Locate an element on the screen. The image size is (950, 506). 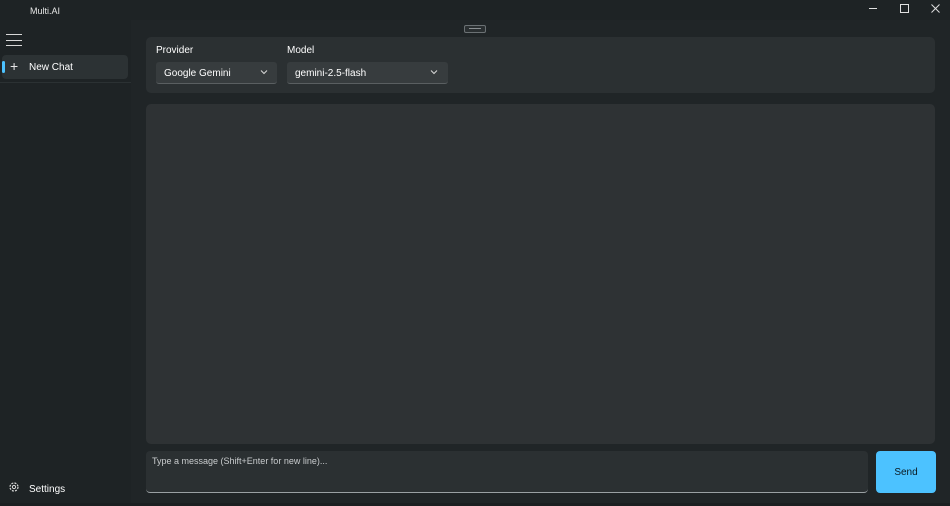
provider-value: Google Gemini is located at coordinates (197, 73).